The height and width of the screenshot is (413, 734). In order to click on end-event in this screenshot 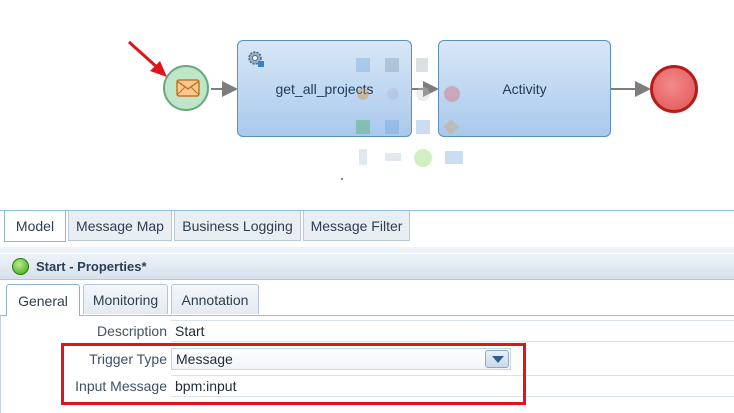, I will do `click(674, 89)`.